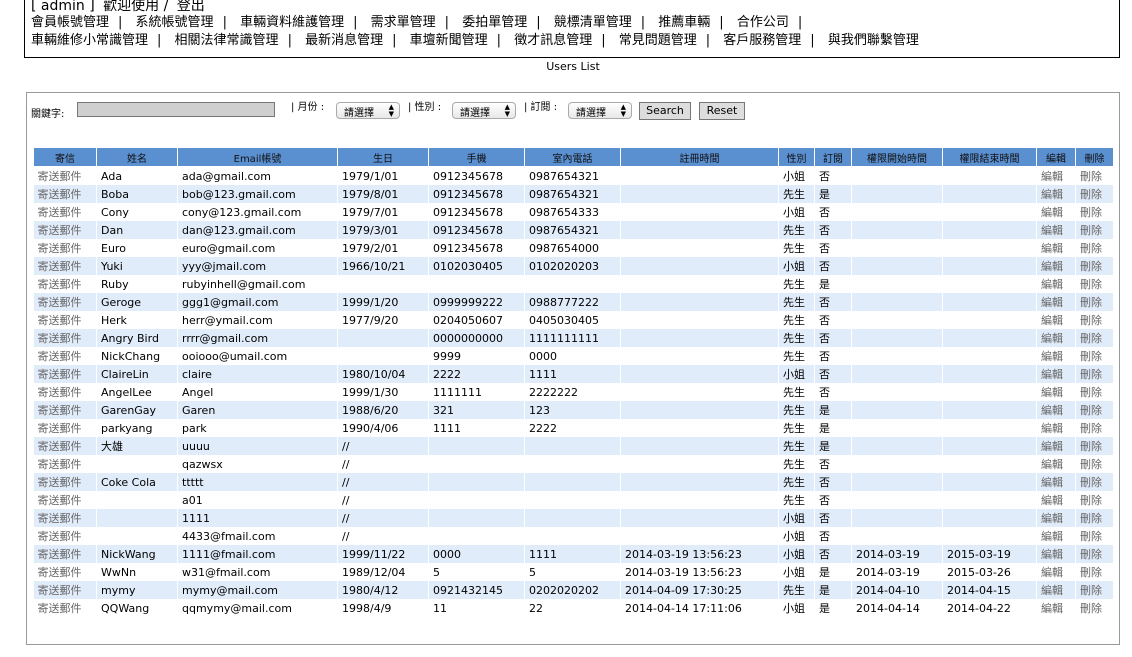  Describe the element at coordinates (684, 22) in the screenshot. I see `nav-recommended-vehicles: 推薦車輛` at that location.